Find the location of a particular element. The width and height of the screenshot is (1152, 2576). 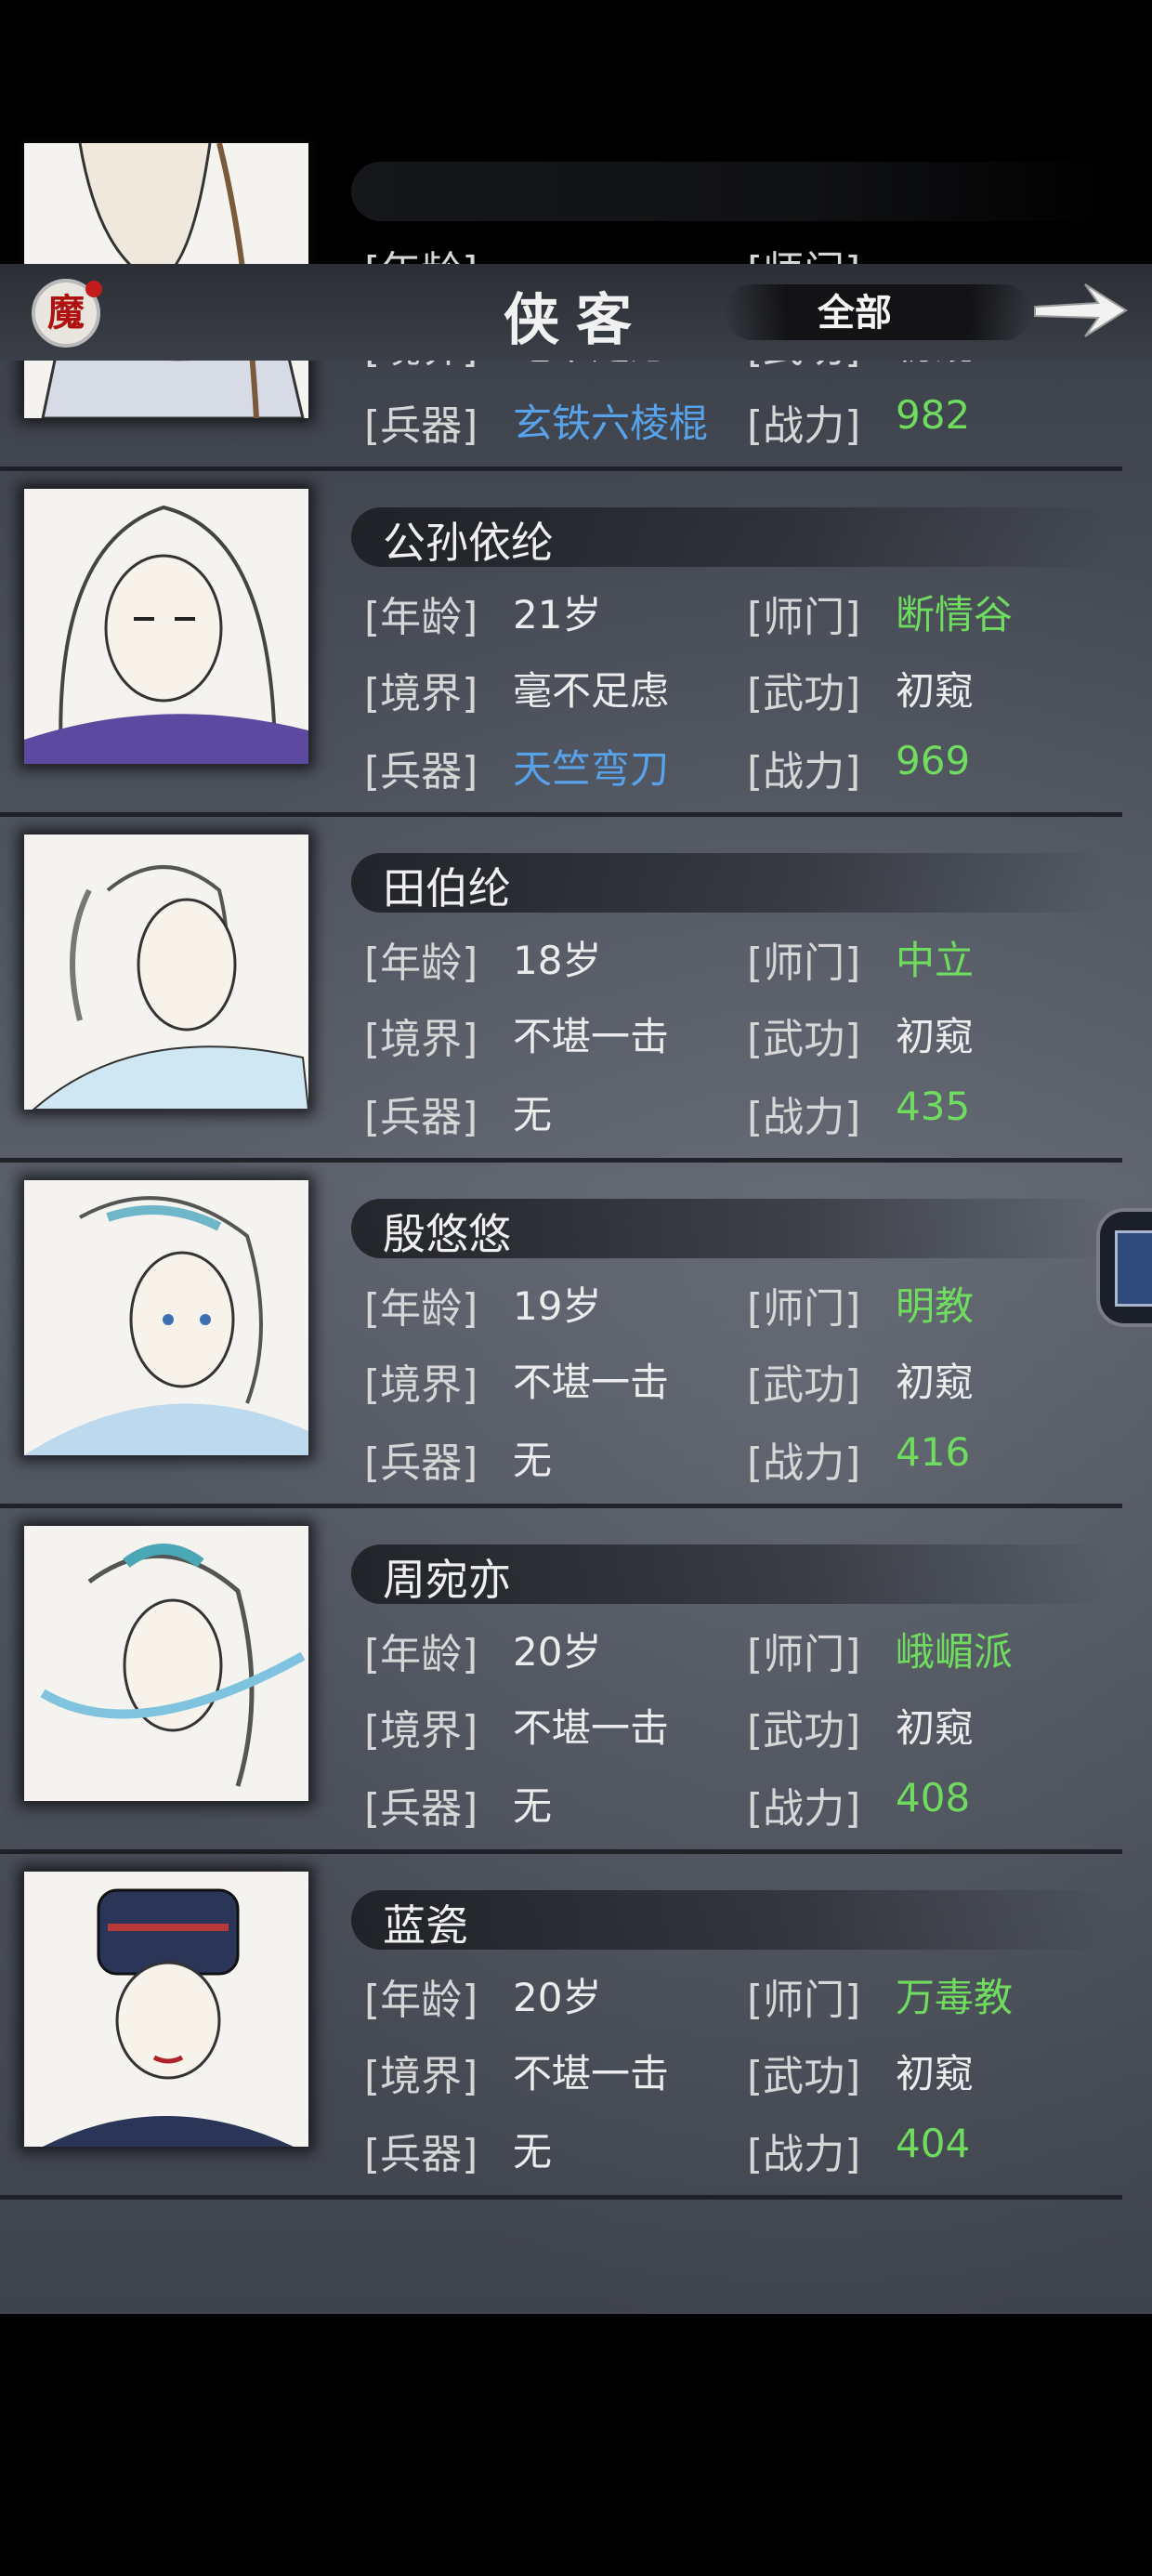

age-value: 19岁 is located at coordinates (557, 1306).